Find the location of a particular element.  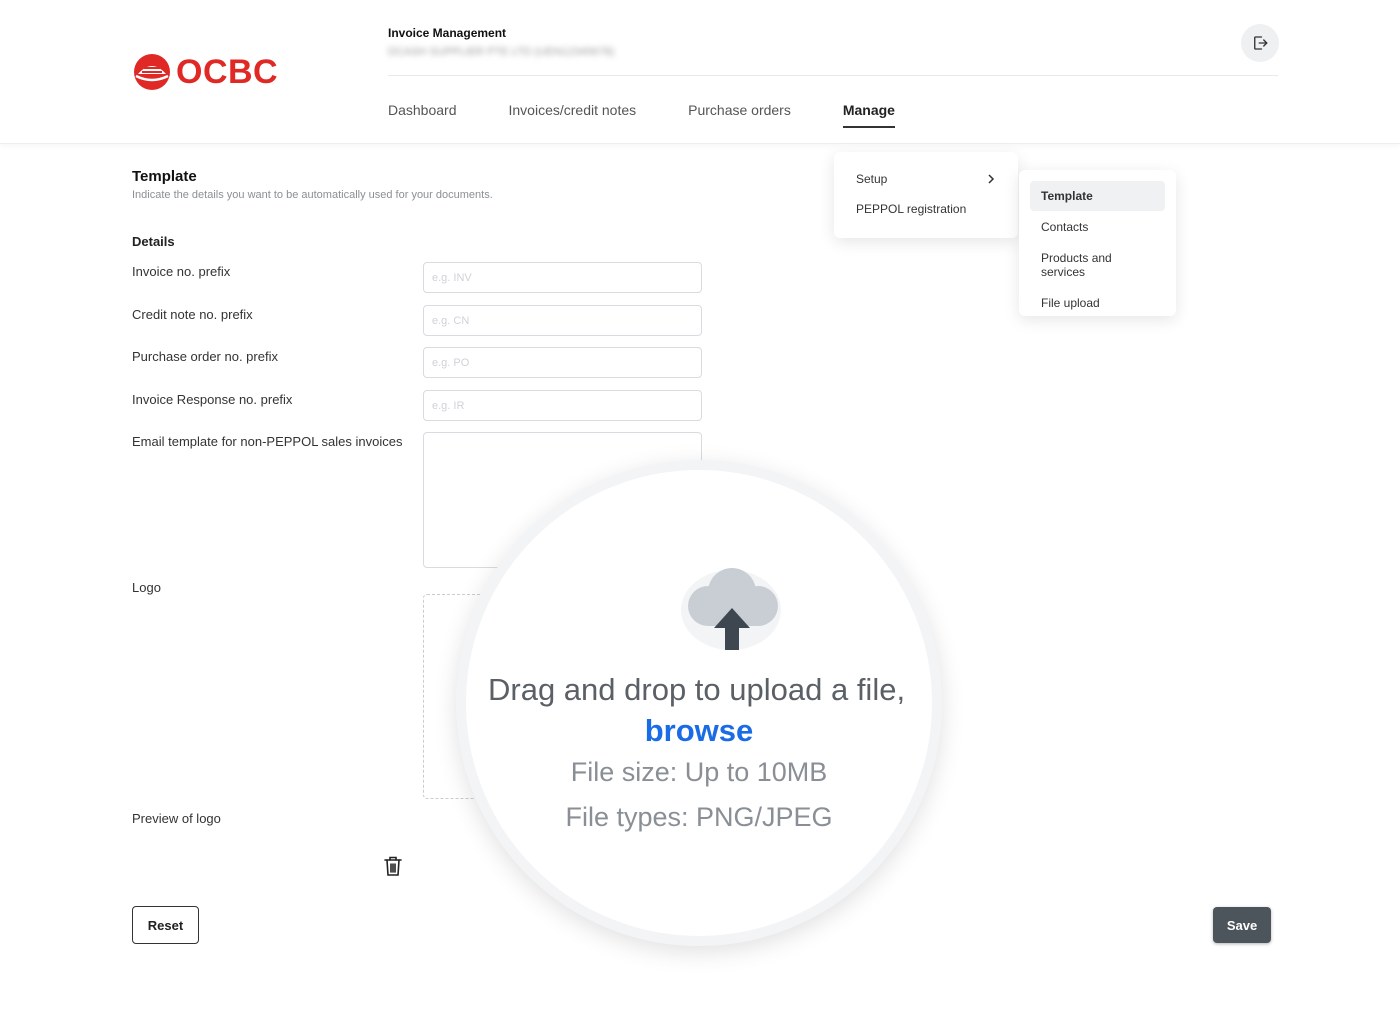

details-heading: Details is located at coordinates (153, 241).